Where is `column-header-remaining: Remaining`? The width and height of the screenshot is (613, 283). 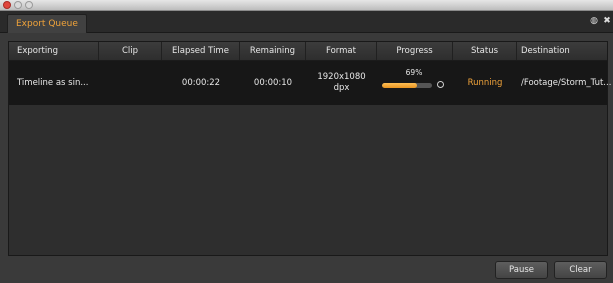
column-header-remaining: Remaining is located at coordinates (273, 51).